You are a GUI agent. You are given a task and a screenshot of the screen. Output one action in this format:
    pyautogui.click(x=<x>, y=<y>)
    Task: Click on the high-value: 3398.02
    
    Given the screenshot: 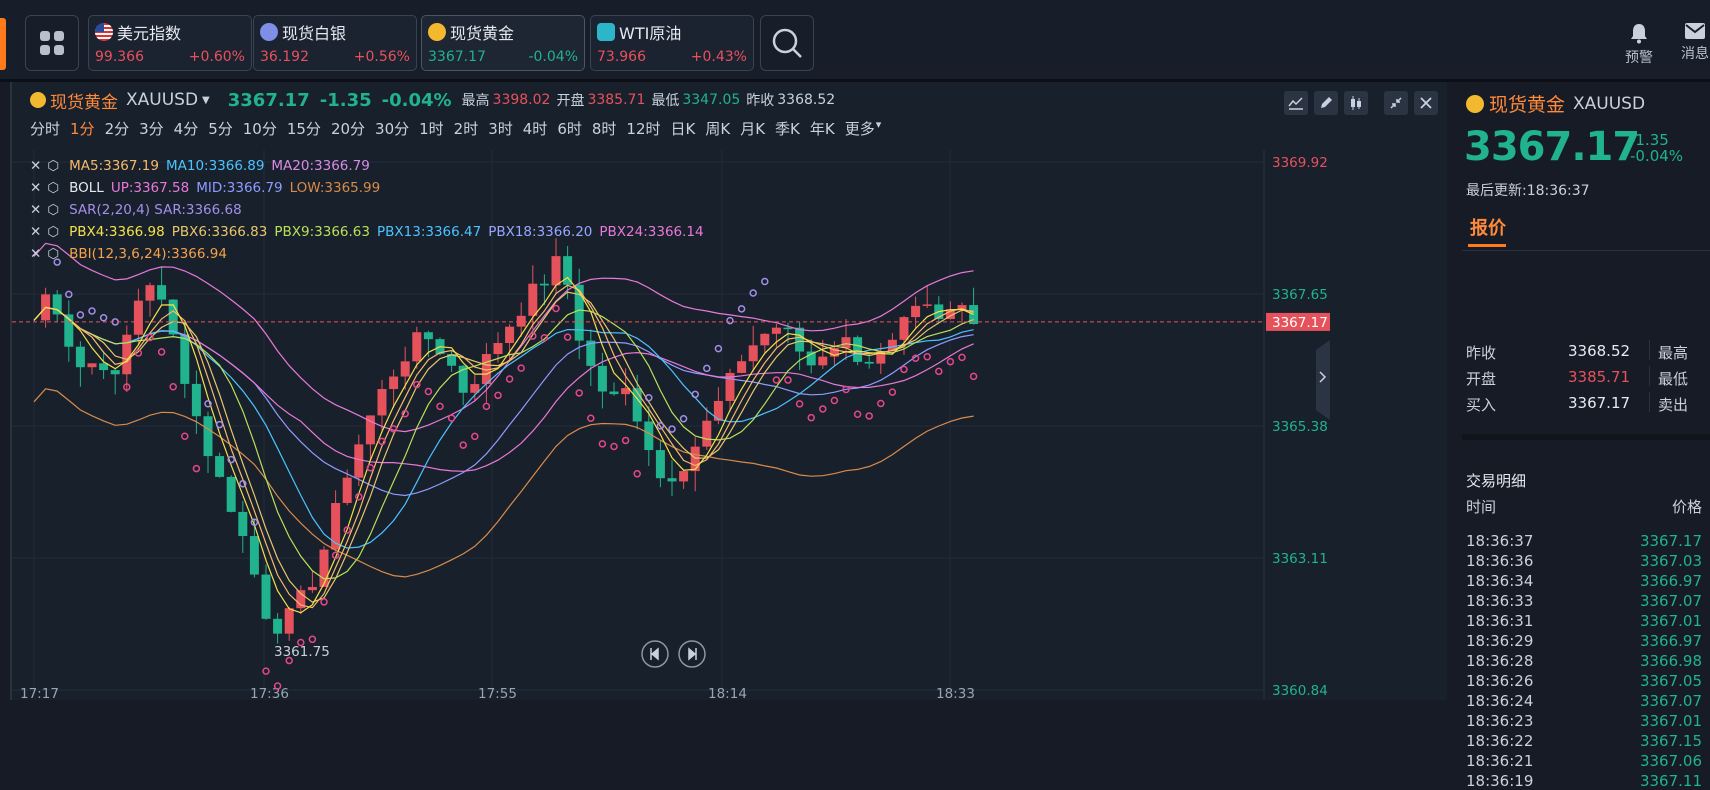 What is the action you would take?
    pyautogui.click(x=521, y=100)
    